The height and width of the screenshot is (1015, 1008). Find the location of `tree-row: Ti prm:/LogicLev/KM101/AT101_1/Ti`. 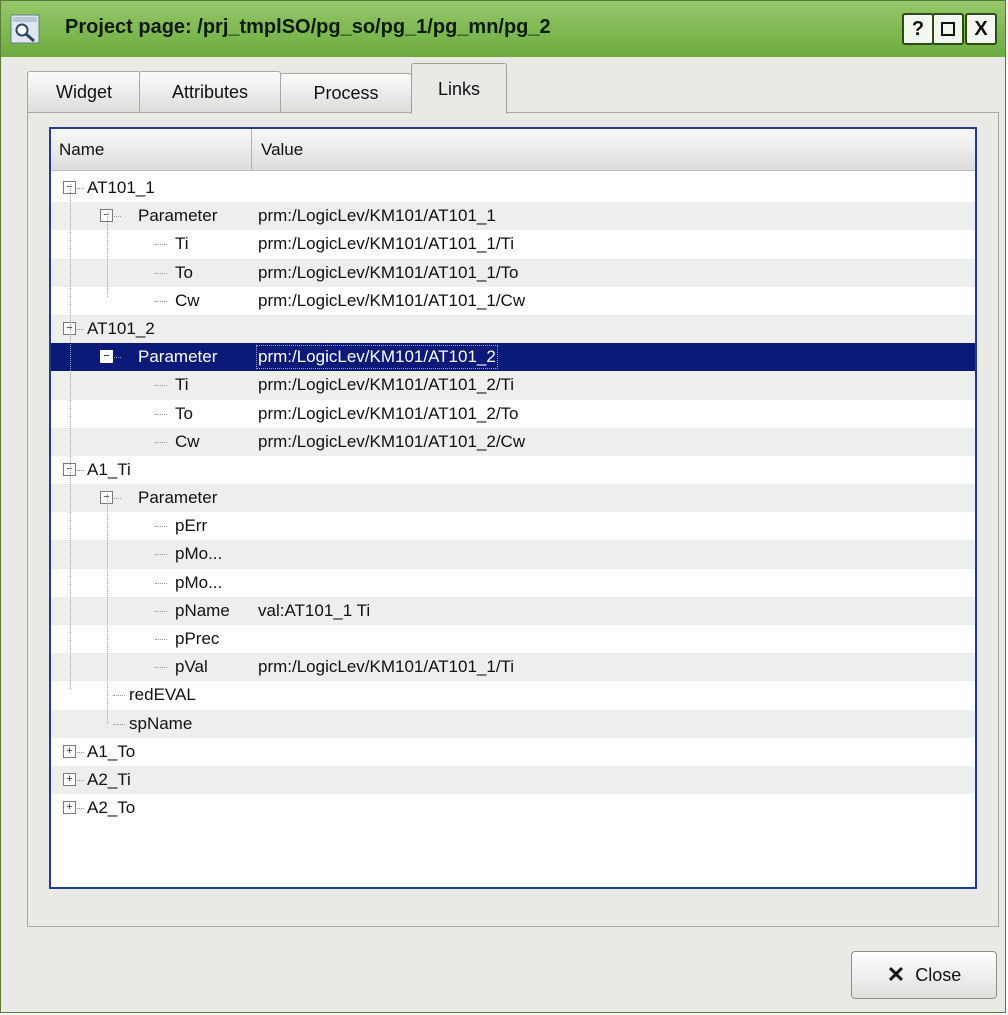

tree-row: Ti prm:/LogicLev/KM101/AT101_1/Ti is located at coordinates (513, 244).